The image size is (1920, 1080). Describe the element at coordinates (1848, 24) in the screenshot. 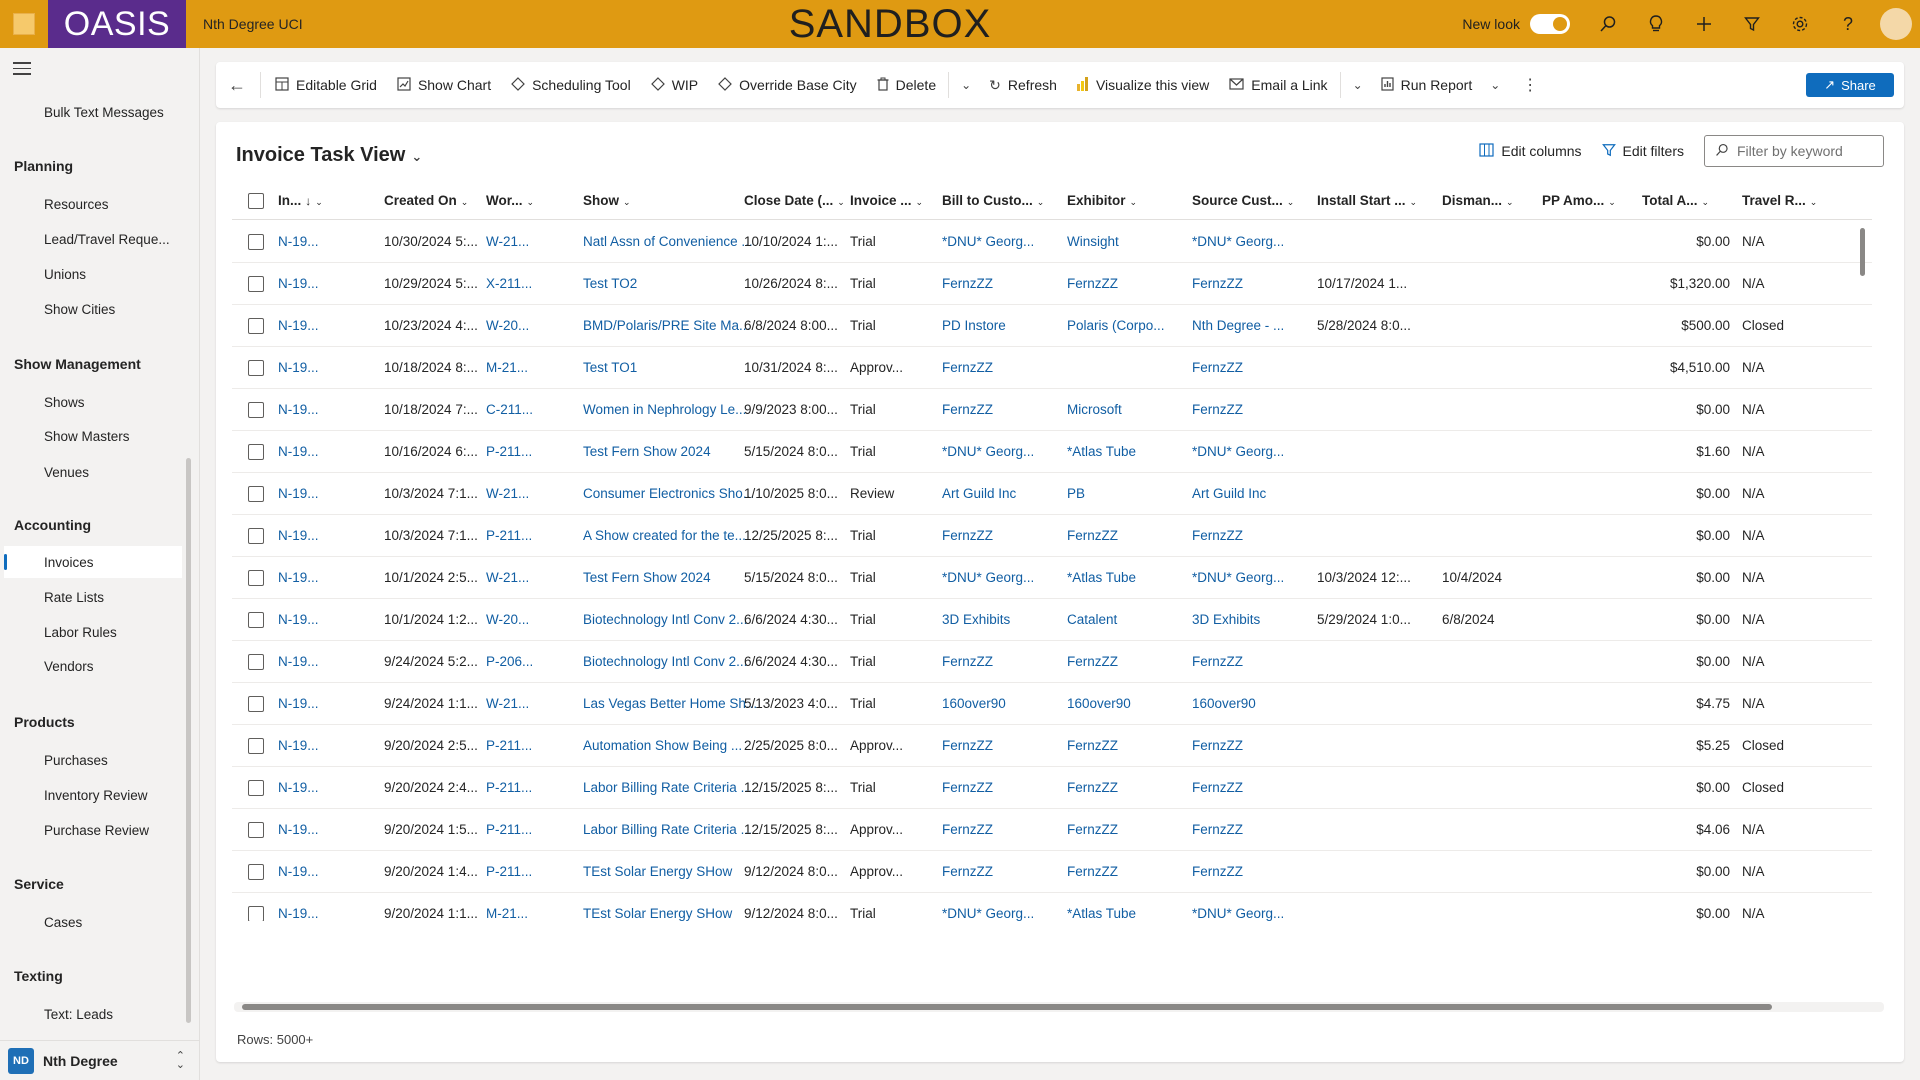

I see `help-icon: ?` at that location.